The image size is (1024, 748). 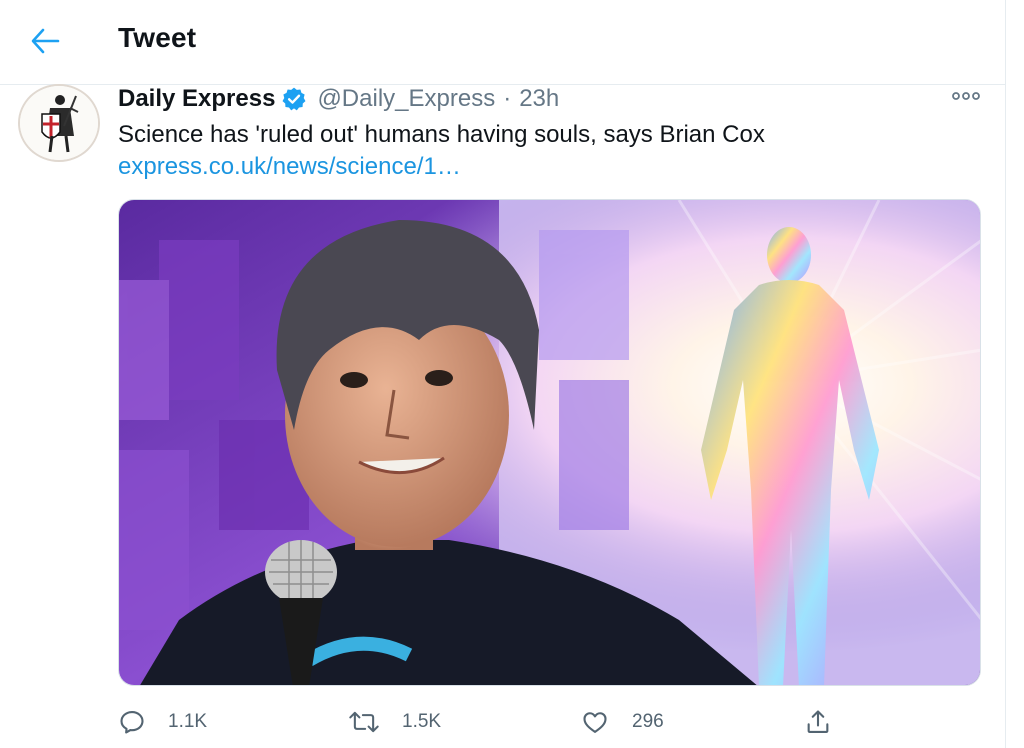 What do you see at coordinates (132, 722) in the screenshot?
I see `reply-icon` at bounding box center [132, 722].